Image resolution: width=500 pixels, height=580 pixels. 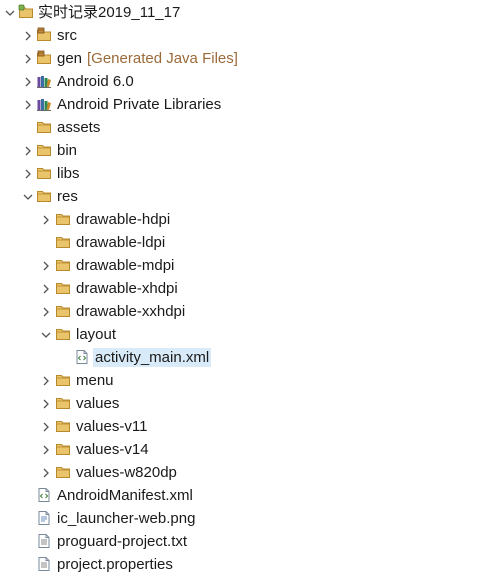 What do you see at coordinates (96, 334) in the screenshot?
I see `tree-item-label: layout` at bounding box center [96, 334].